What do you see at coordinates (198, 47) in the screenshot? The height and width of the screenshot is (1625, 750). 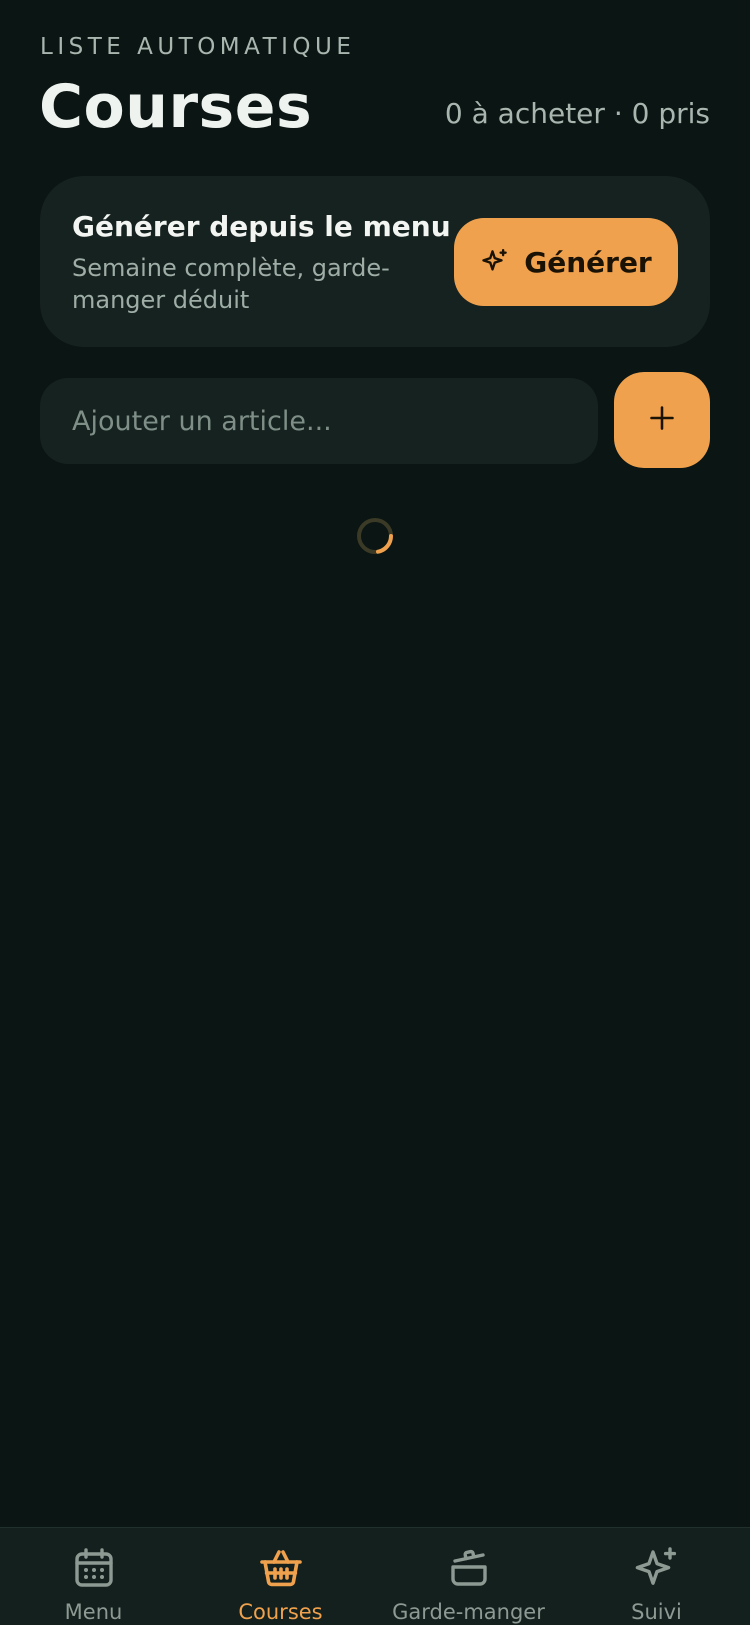 I see `page-eyebrow: LISTE AUTOMATIQUE` at bounding box center [198, 47].